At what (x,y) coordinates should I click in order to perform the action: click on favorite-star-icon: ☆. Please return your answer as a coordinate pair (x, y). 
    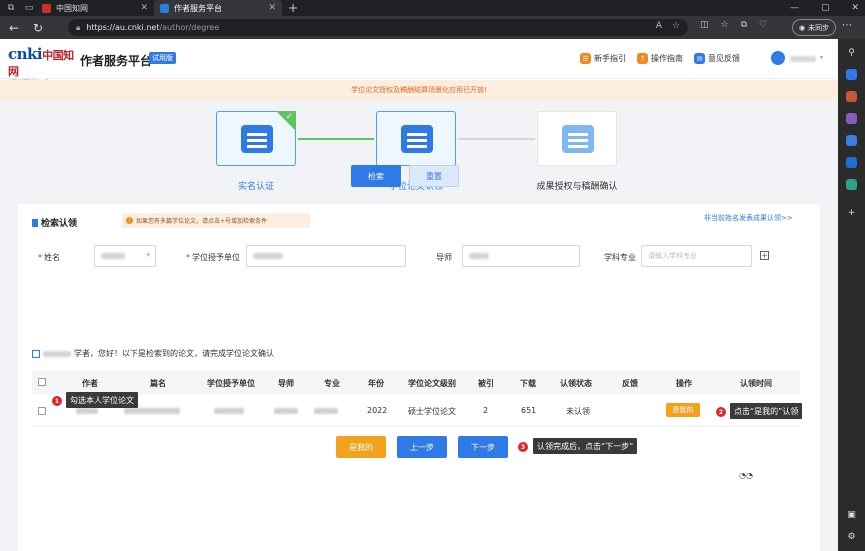
    Looking at the image, I should click on (676, 26).